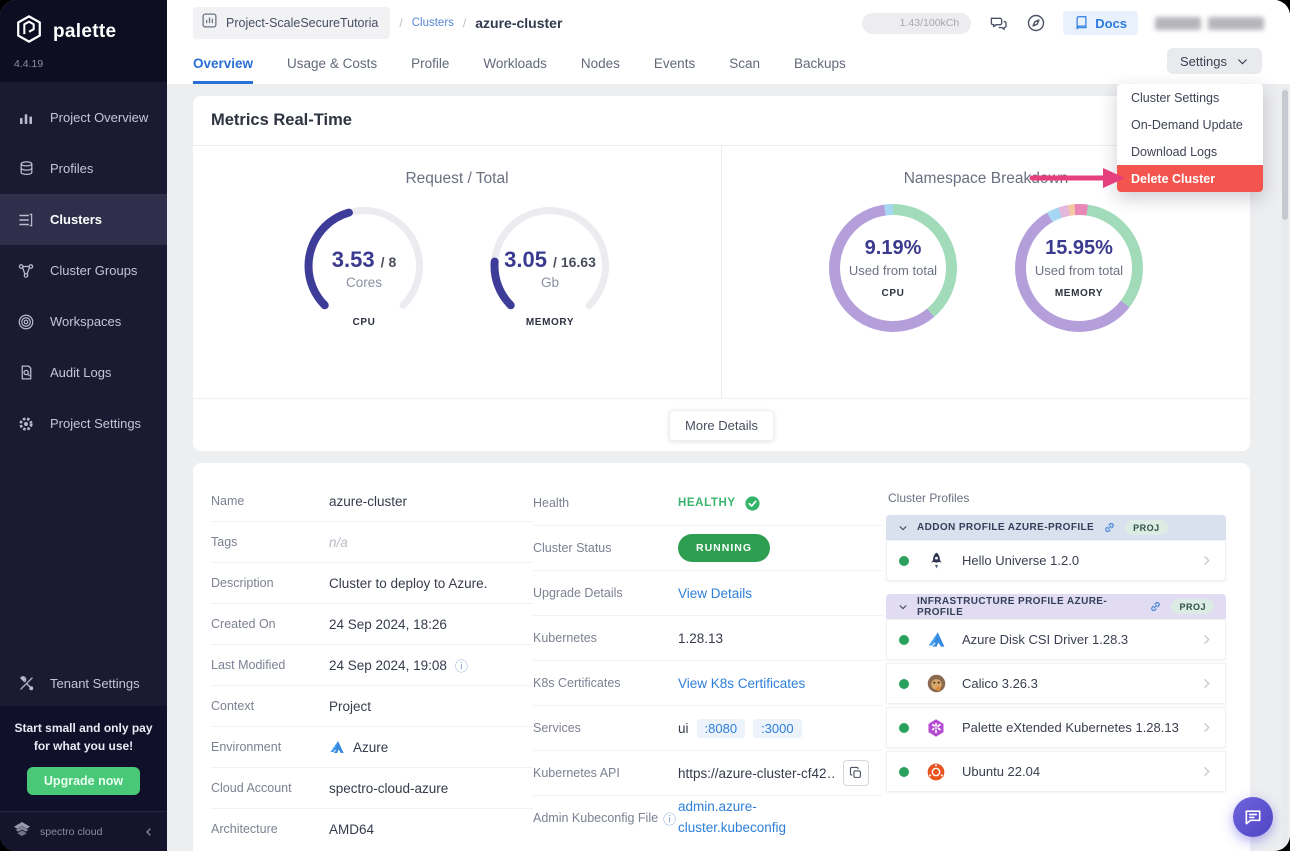 The image size is (1290, 851). What do you see at coordinates (1006, 527) in the screenshot?
I see `profile-group-title: ADDON PROFILE AZURE-PROFILE` at bounding box center [1006, 527].